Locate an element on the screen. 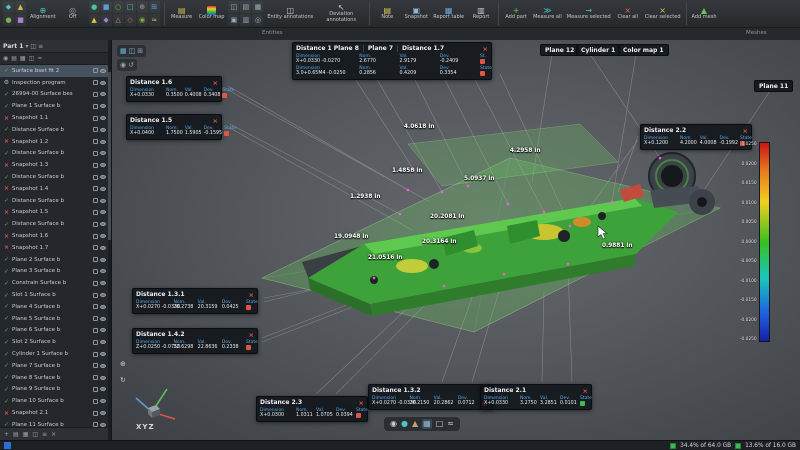 Image resolution: width=800 pixels, height=450 pixels. probe-icon: ◆ is located at coordinates (8, 7).